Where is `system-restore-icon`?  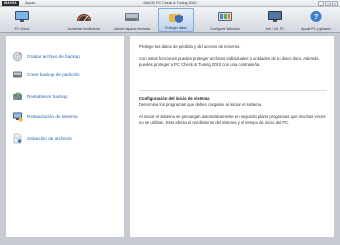 system-restore-icon is located at coordinates (18, 117).